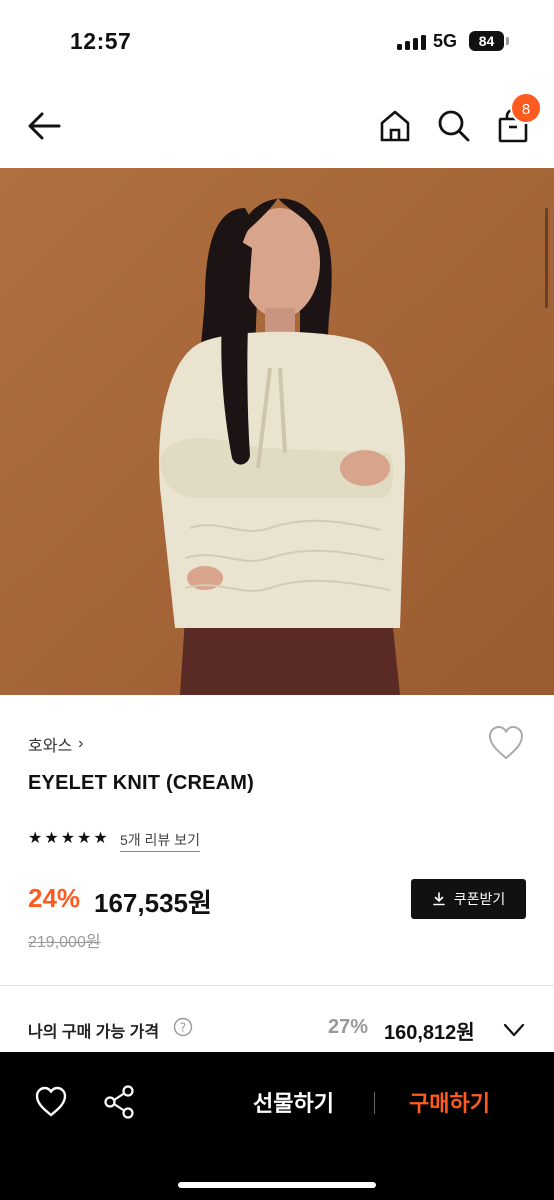  Describe the element at coordinates (293, 1102) in the screenshot. I see `gift-button: 선물하기` at that location.